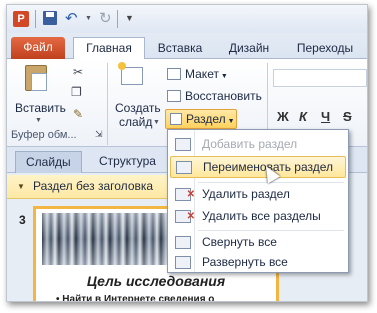  I want to click on layout-icon, so click(174, 74).